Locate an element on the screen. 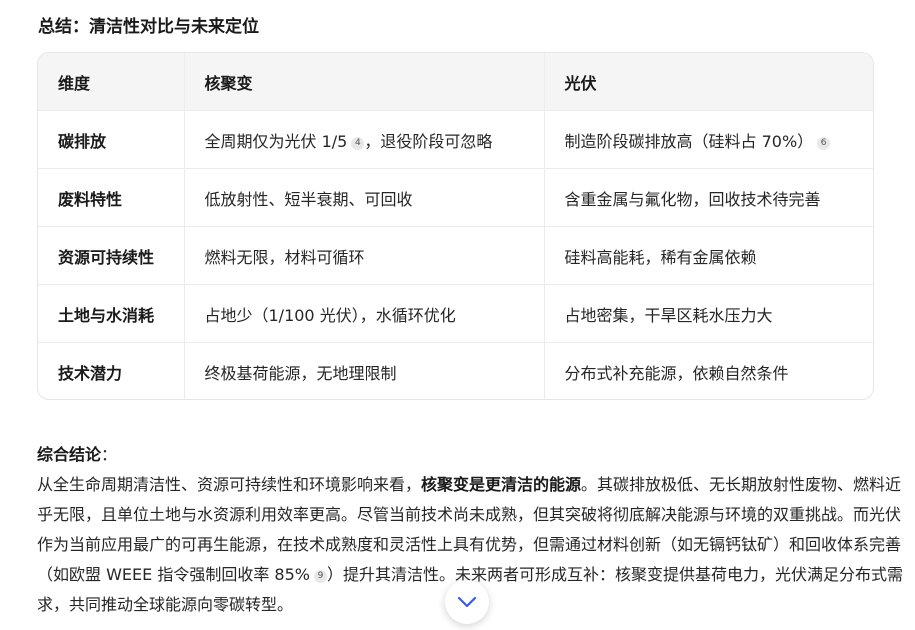 The width and height of the screenshot is (915, 630). pv-cell: 占地密集，干旱区耗水压力大 is located at coordinates (708, 313).